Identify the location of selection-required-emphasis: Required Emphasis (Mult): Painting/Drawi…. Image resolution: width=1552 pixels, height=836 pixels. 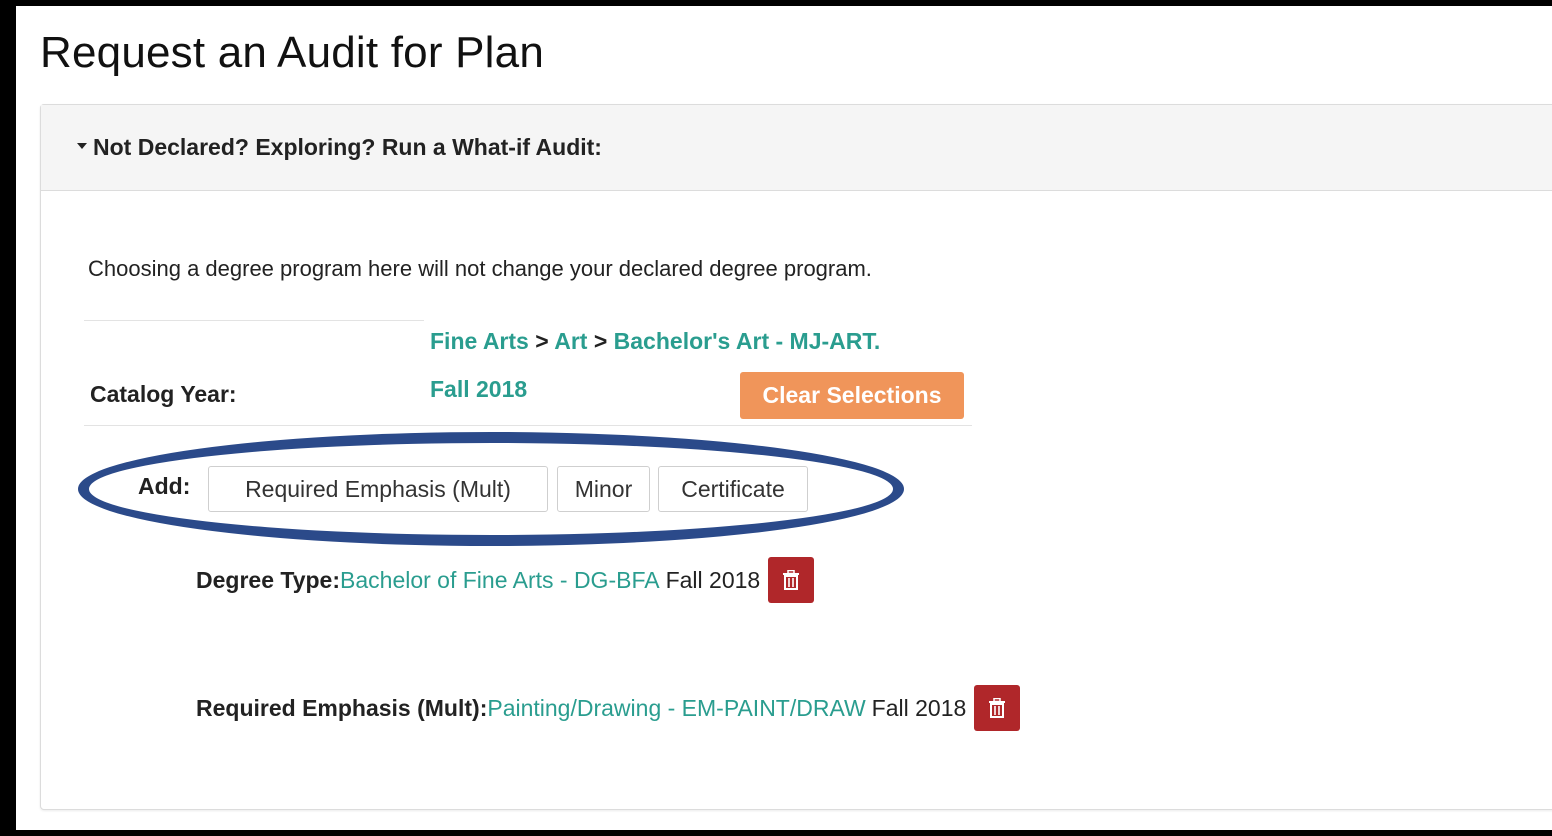
(608, 708).